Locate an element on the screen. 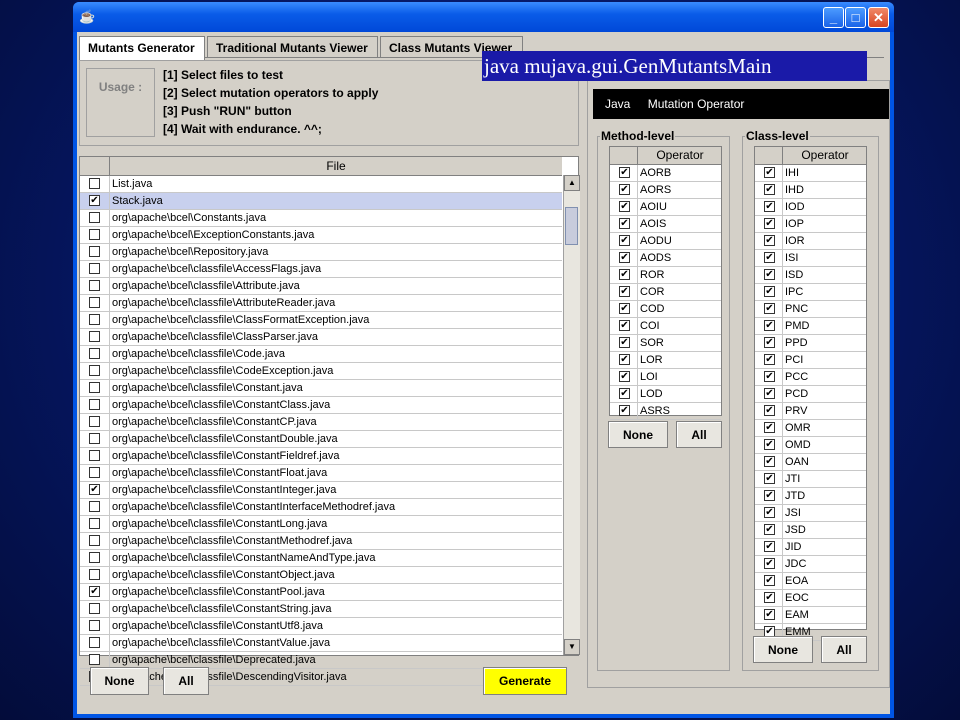  scroll-thumb is located at coordinates (571, 226).